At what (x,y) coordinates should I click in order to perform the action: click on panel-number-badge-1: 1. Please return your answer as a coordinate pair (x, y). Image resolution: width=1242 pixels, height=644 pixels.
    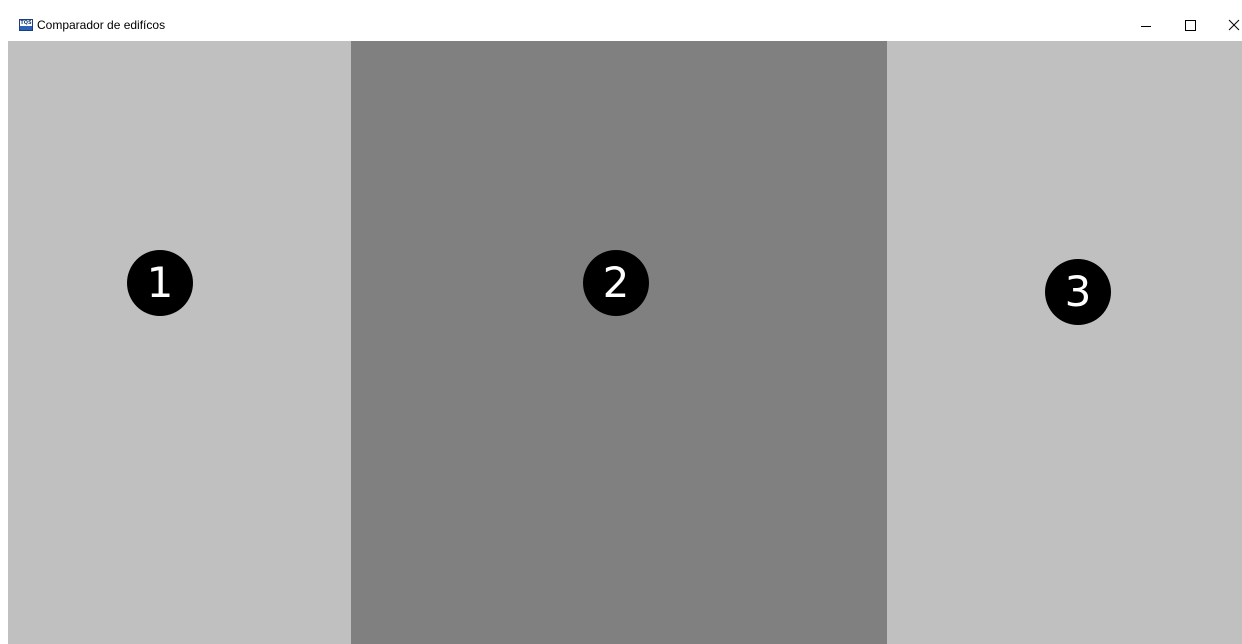
    Looking at the image, I should click on (160, 283).